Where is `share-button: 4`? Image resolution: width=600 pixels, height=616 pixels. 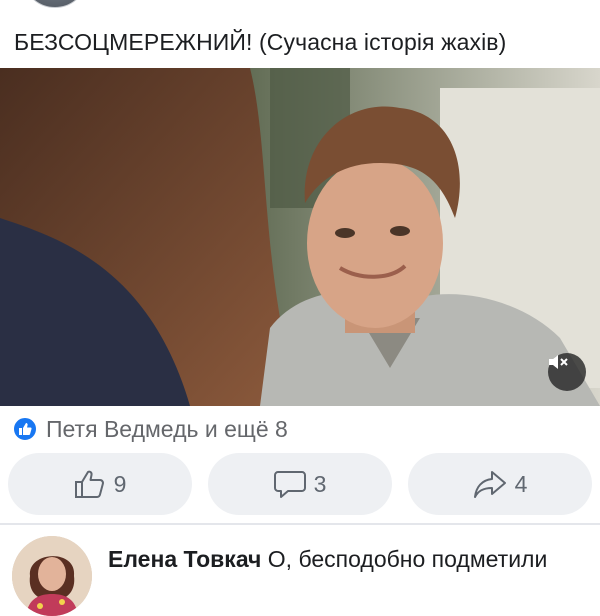
share-button: 4 is located at coordinates (500, 484).